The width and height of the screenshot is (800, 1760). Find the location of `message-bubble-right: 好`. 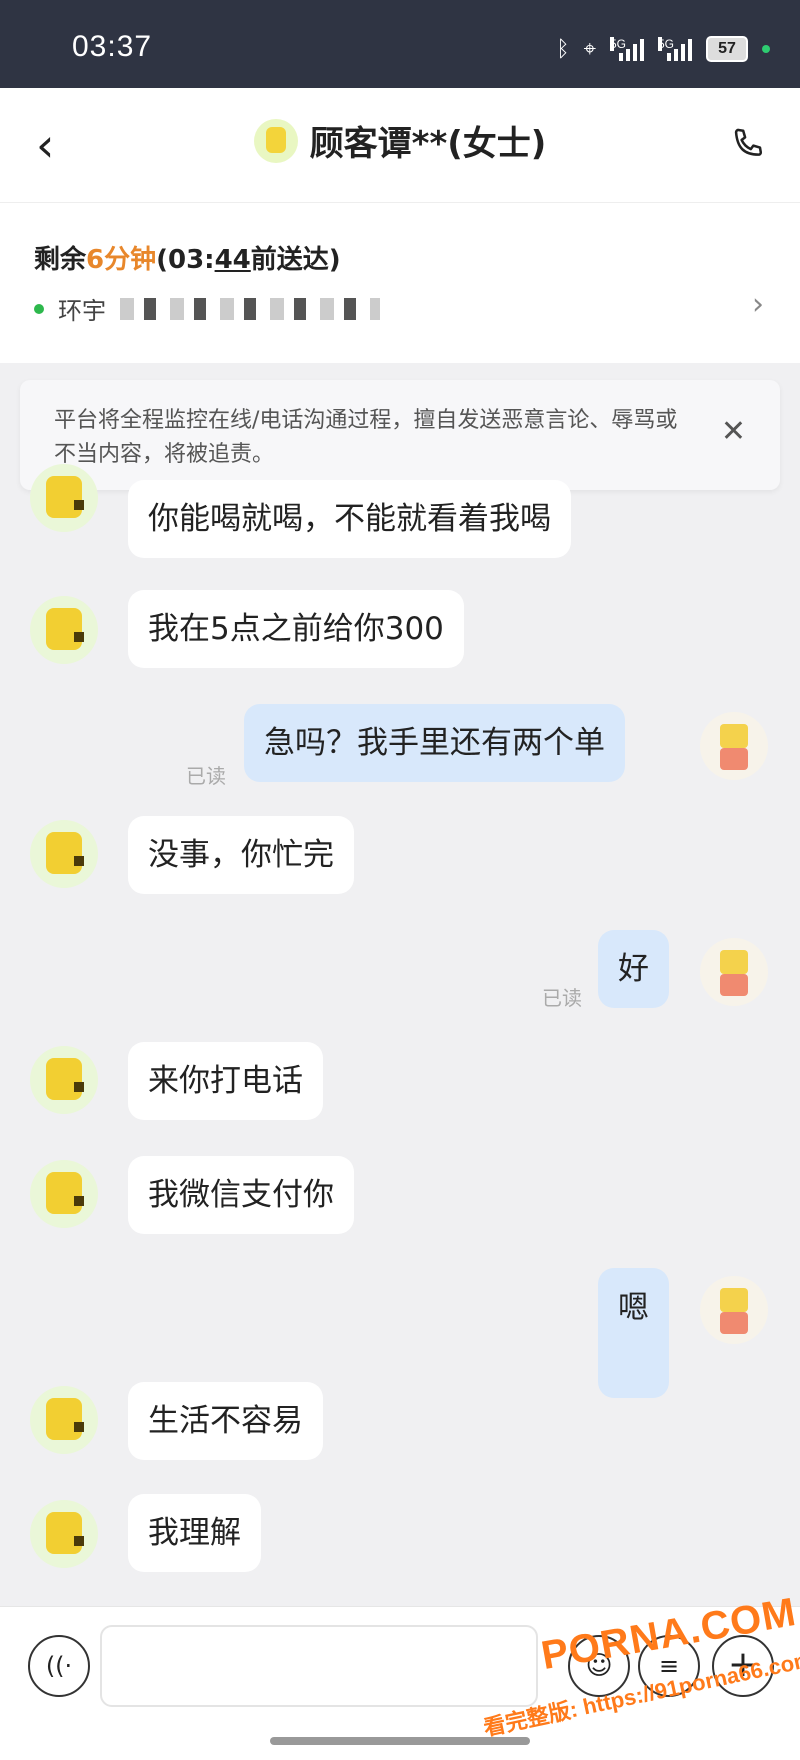

message-bubble-right: 好 is located at coordinates (633, 969).